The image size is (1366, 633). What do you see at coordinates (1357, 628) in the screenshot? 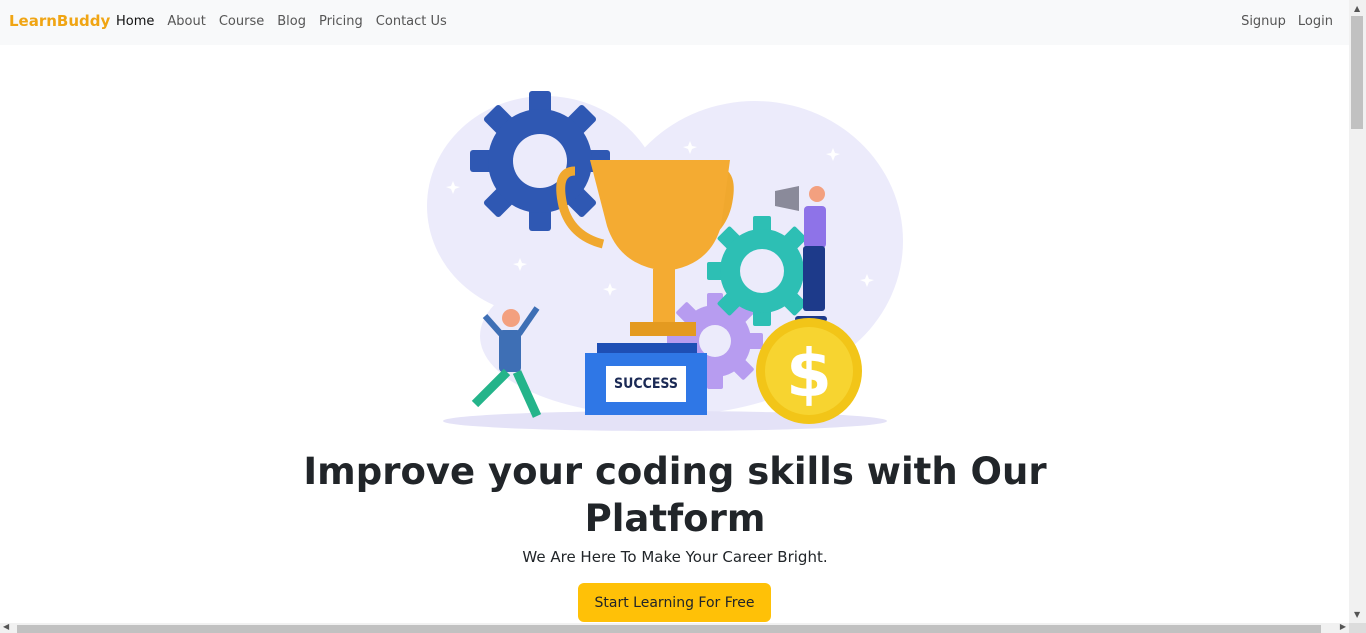
I see `scrollbar-corner` at bounding box center [1357, 628].